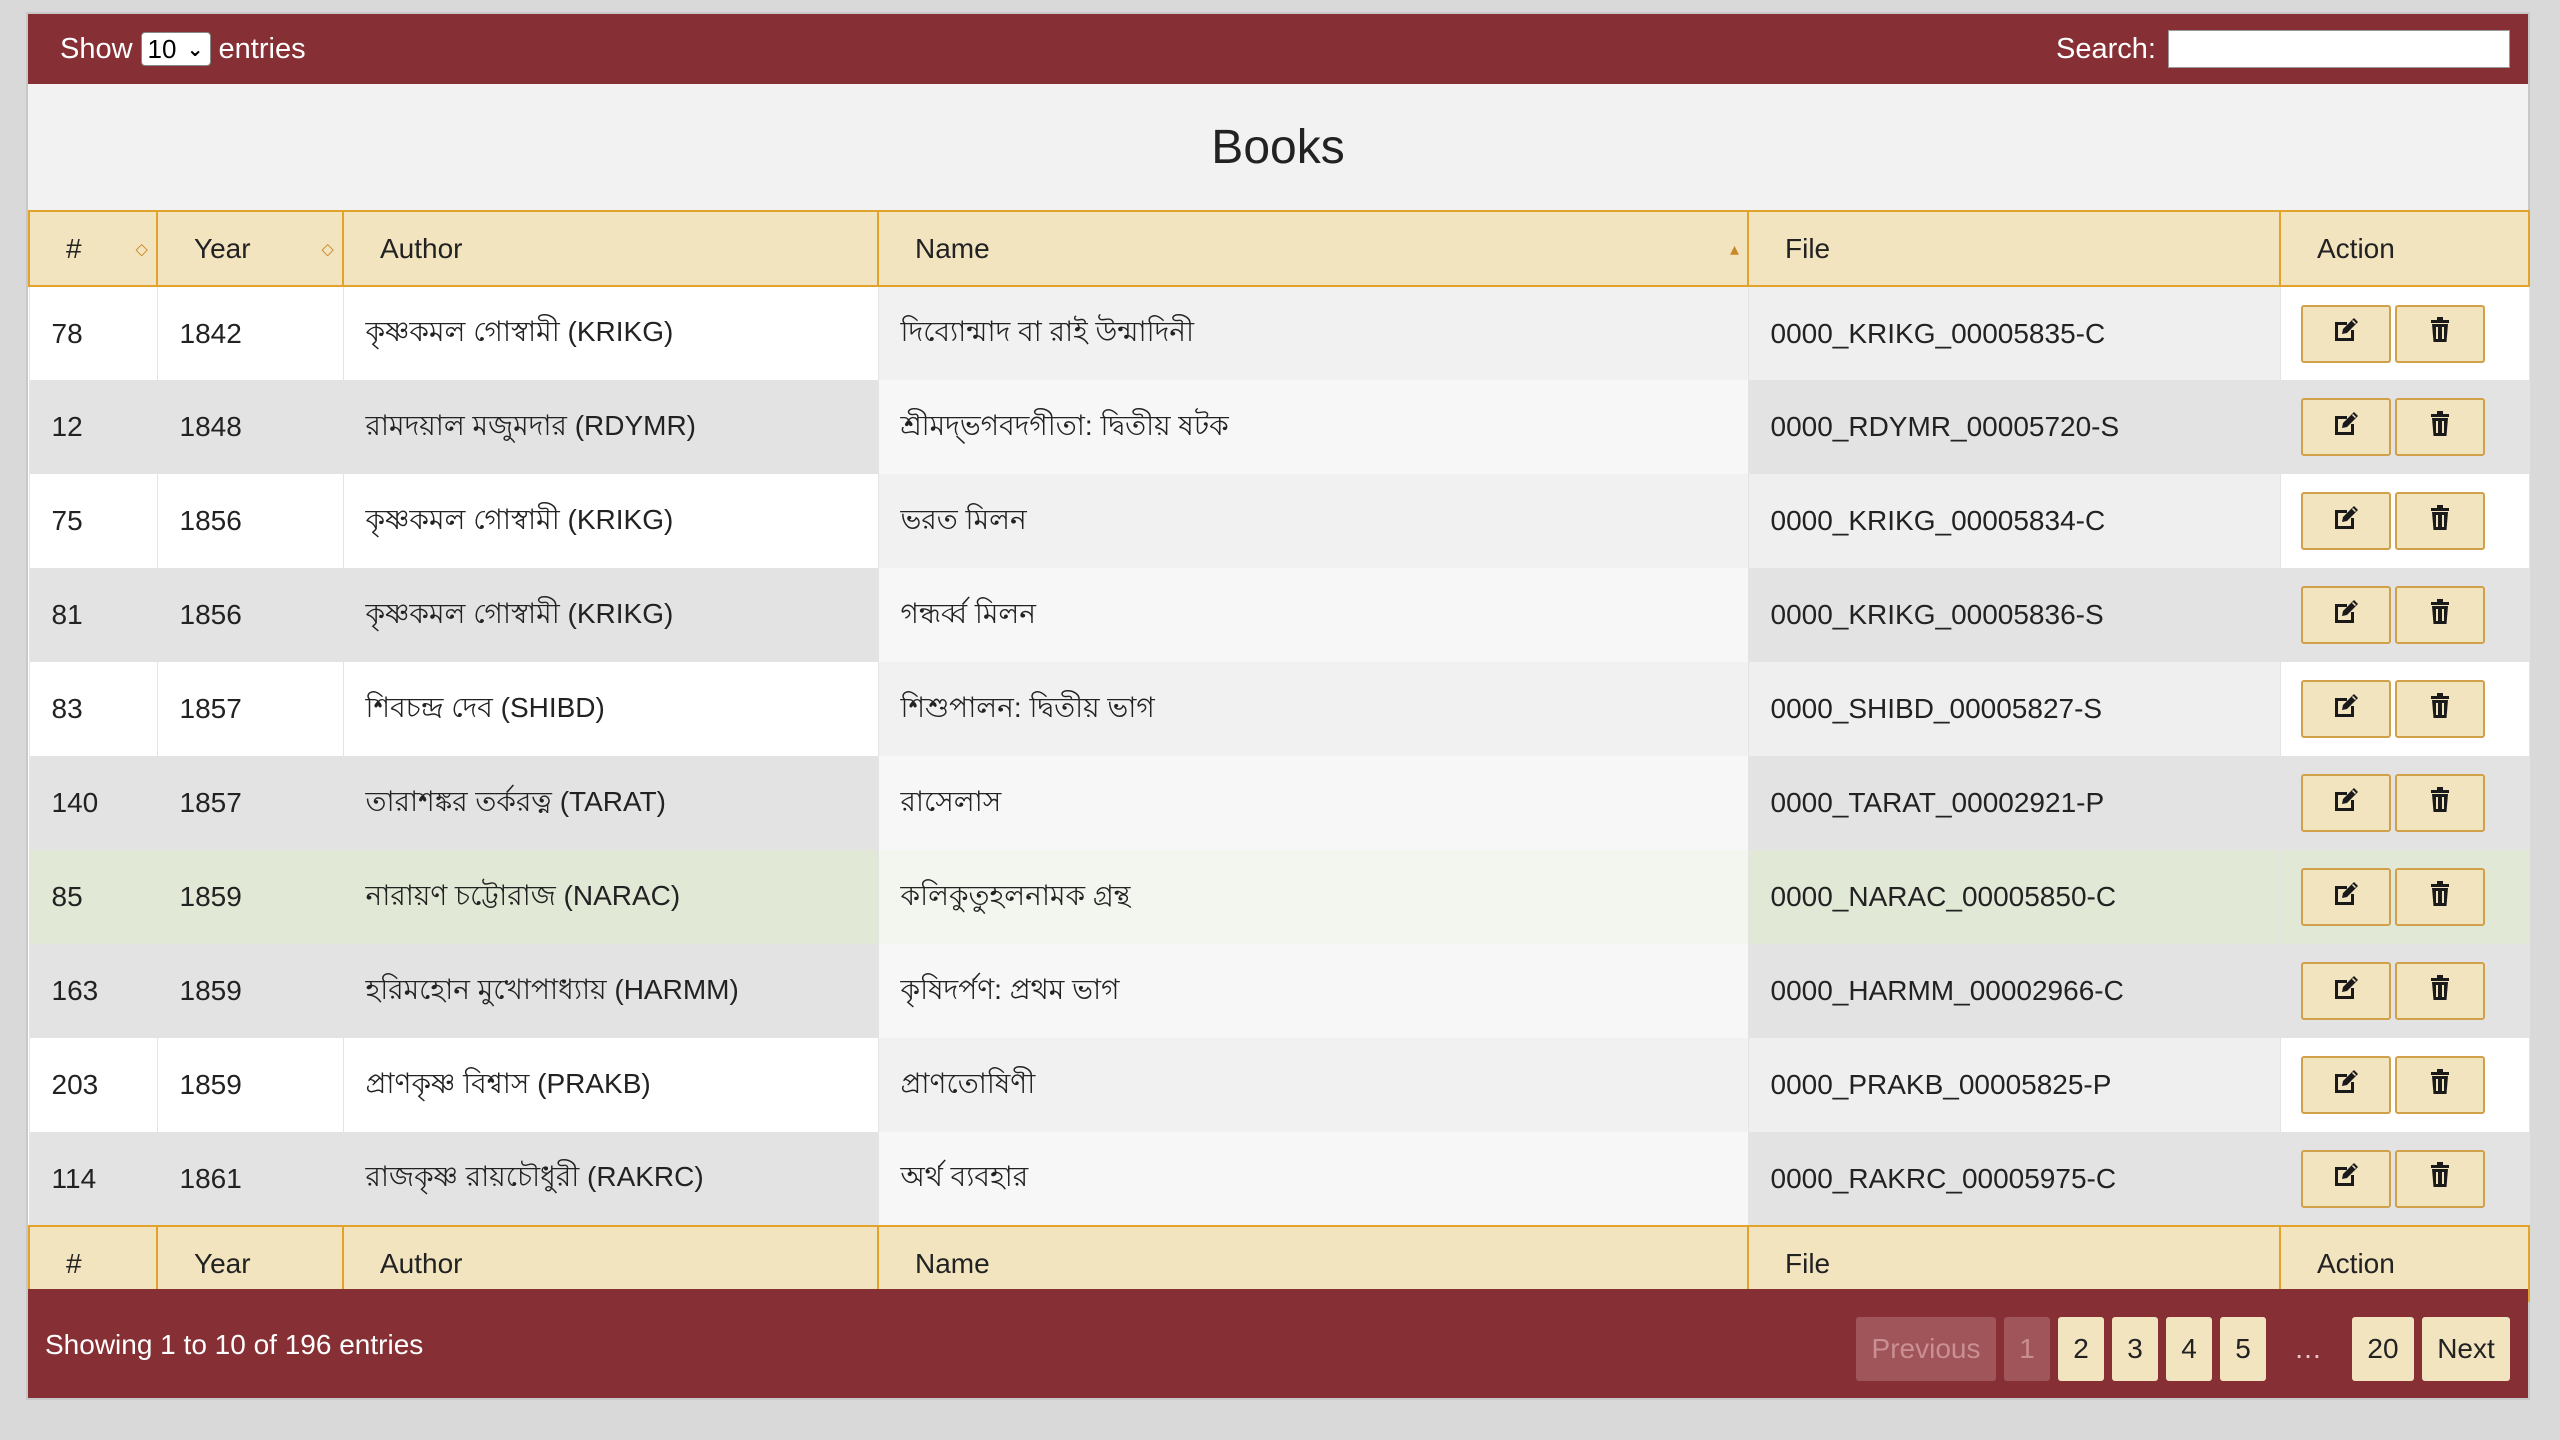 The image size is (2560, 1440). I want to click on cell-year: 1859, so click(250, 991).